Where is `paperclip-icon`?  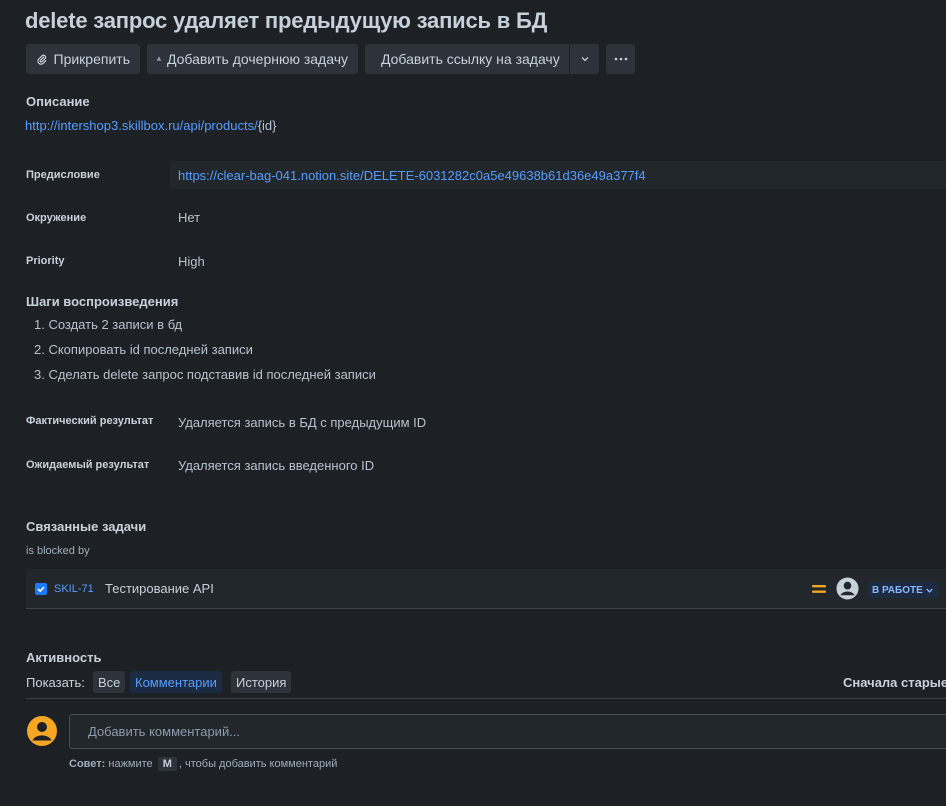
paperclip-icon is located at coordinates (42, 59).